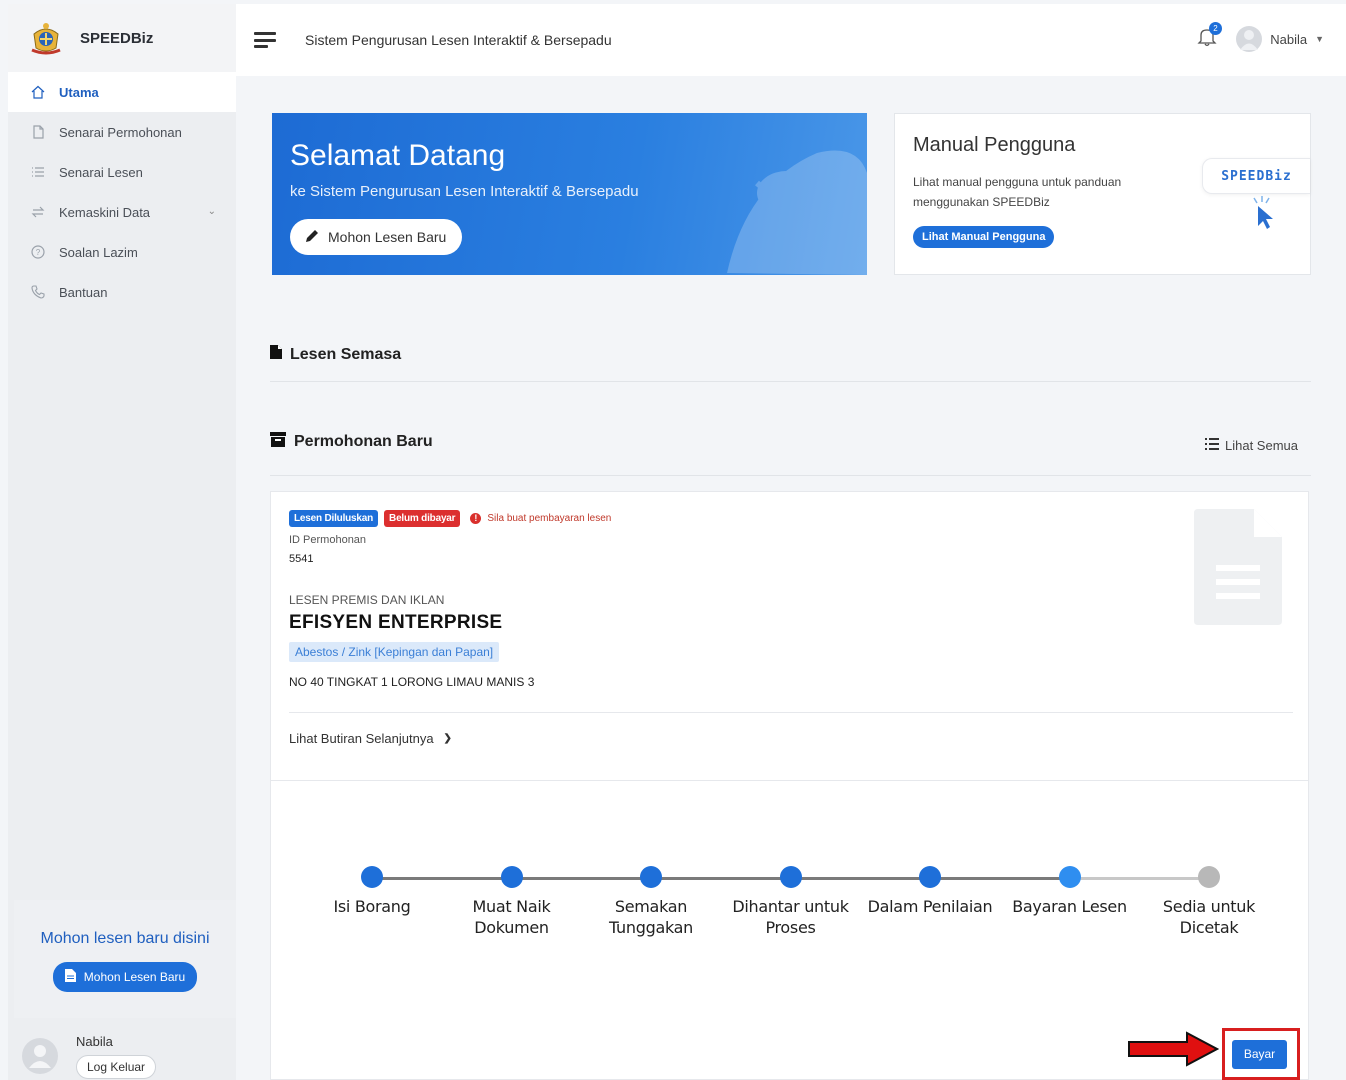  Describe the element at coordinates (651, 906) in the screenshot. I see `stepper-label-line: Semakan` at that location.